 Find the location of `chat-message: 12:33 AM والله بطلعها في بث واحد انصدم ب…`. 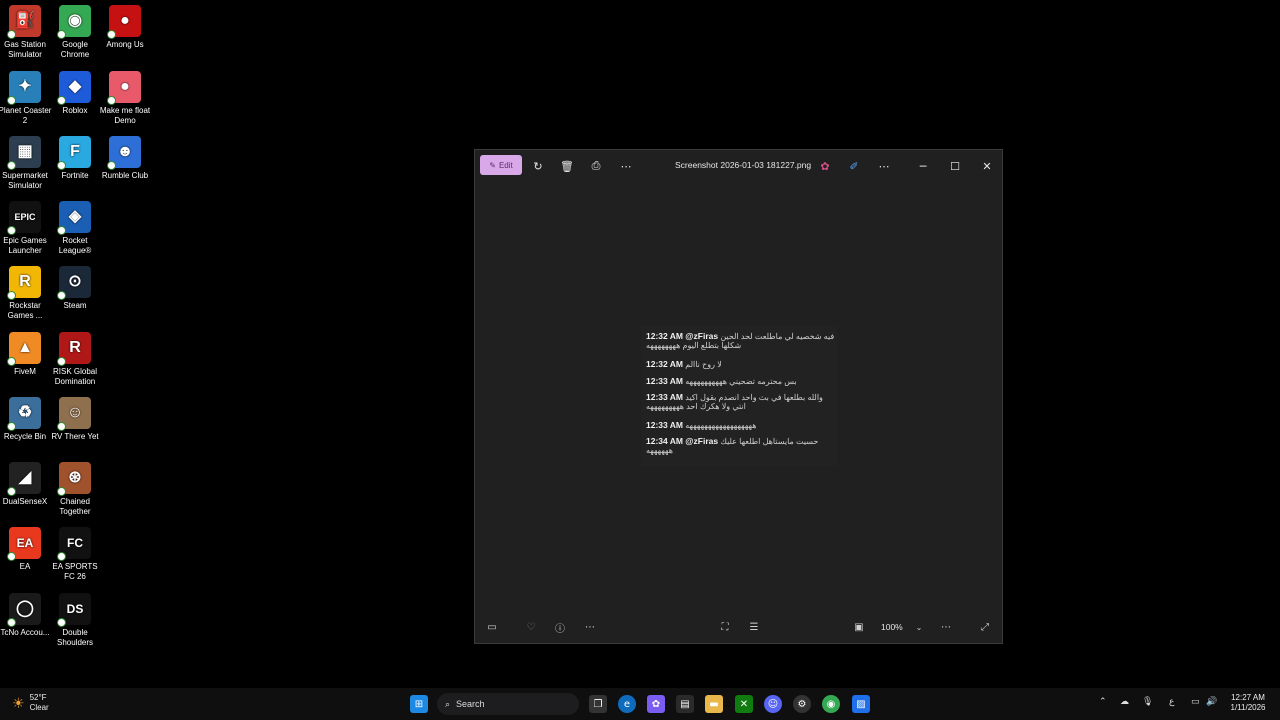

chat-message: 12:33 AM والله بطلعها في بث واحد انصدم ب… is located at coordinates (741, 402).